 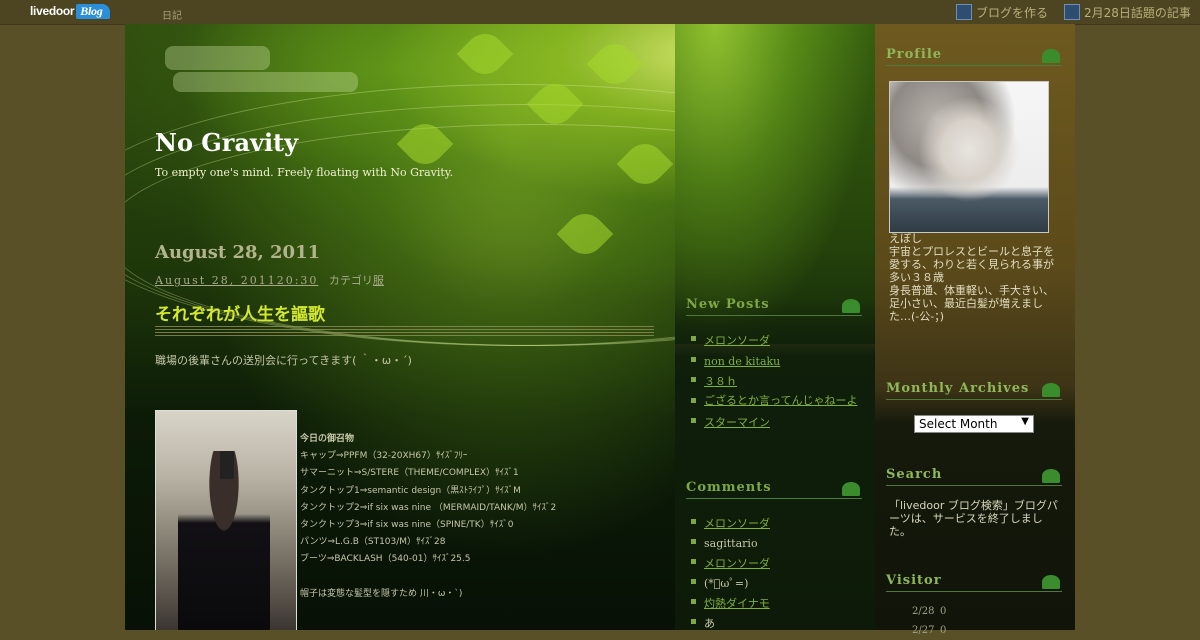 I want to click on profile-title: Profile, so click(x=974, y=56).